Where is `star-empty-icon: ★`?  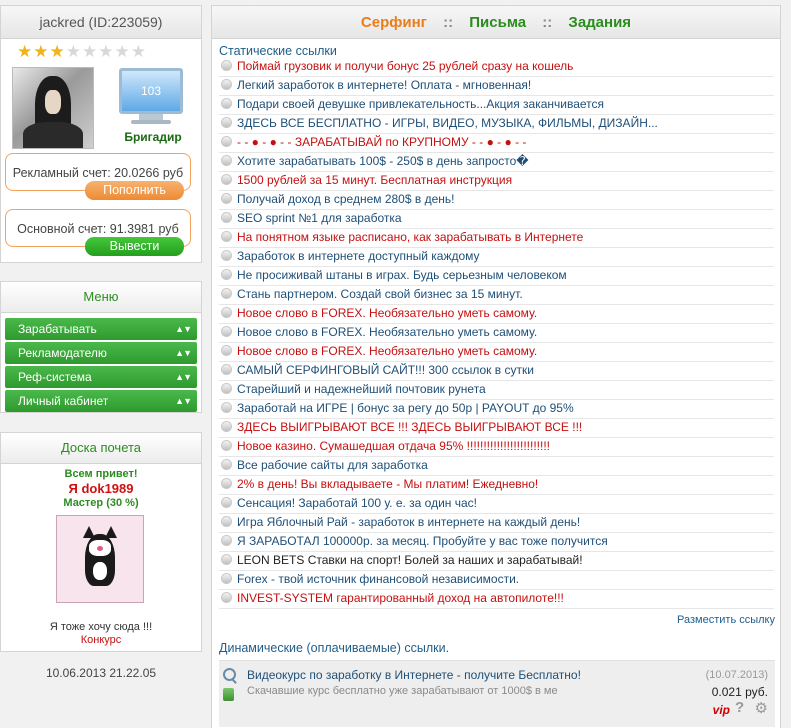 star-empty-icon: ★ is located at coordinates (122, 51).